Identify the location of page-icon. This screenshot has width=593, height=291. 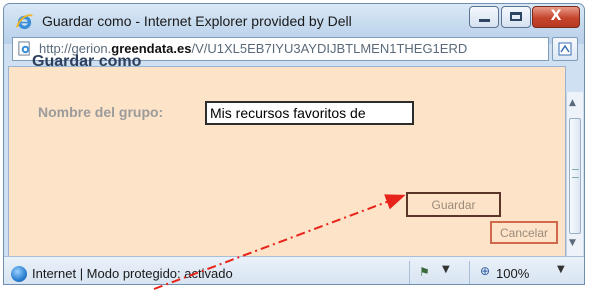
(24, 48).